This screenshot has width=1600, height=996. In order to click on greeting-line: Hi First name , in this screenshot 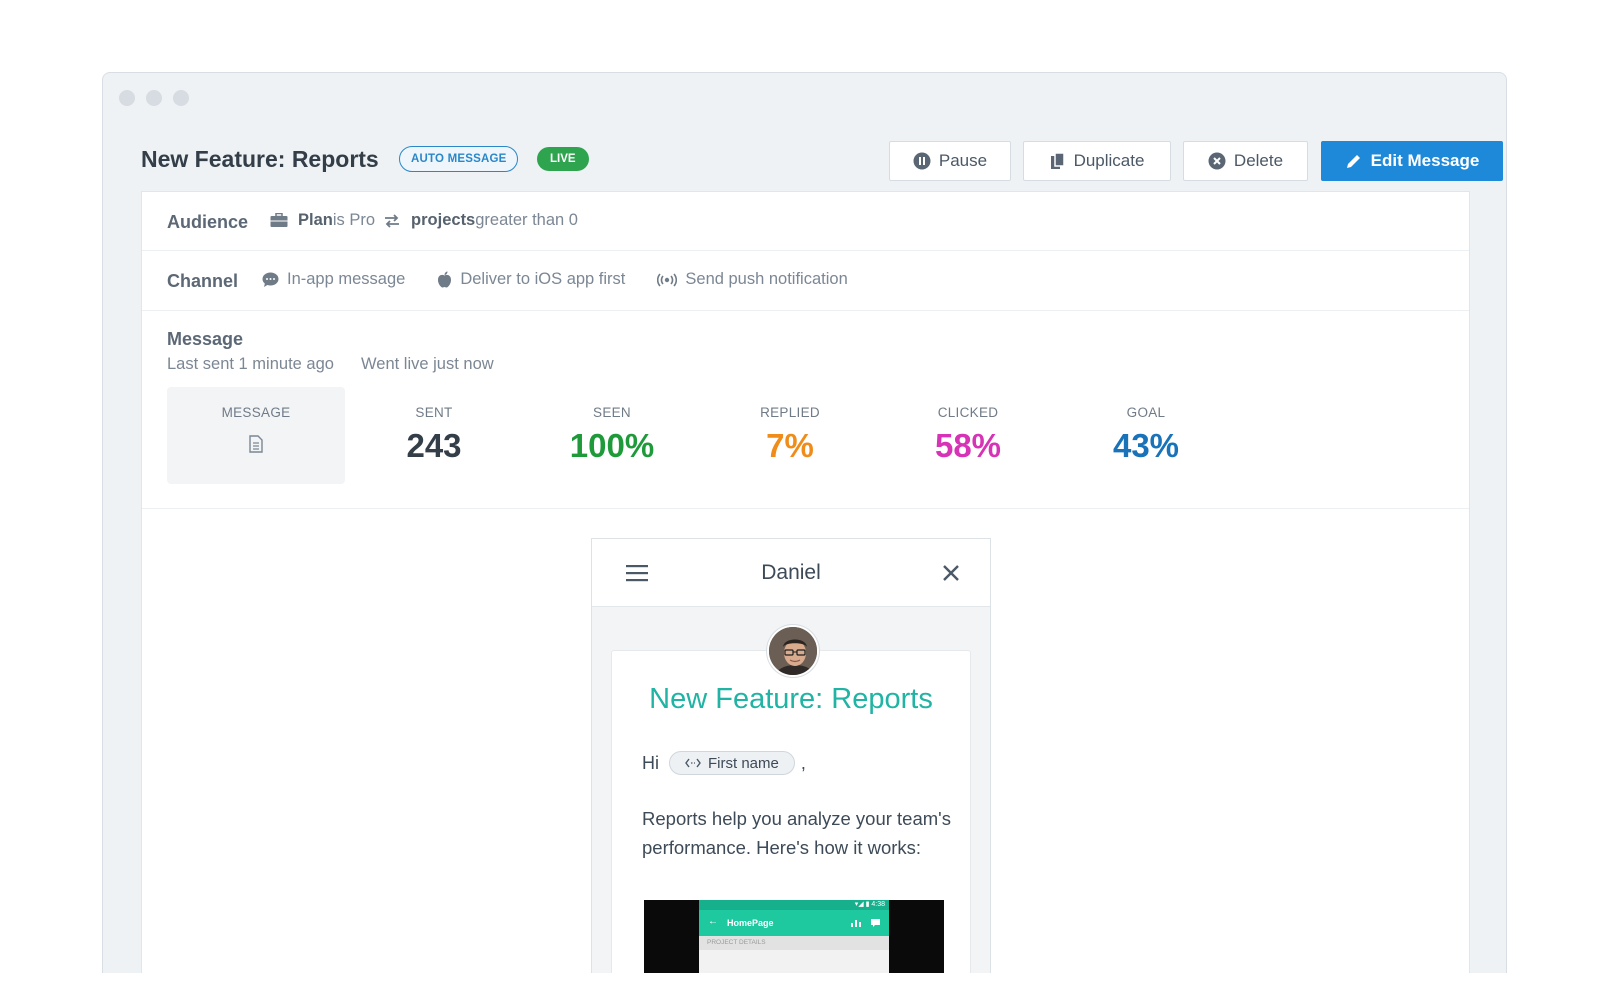, I will do `click(724, 763)`.